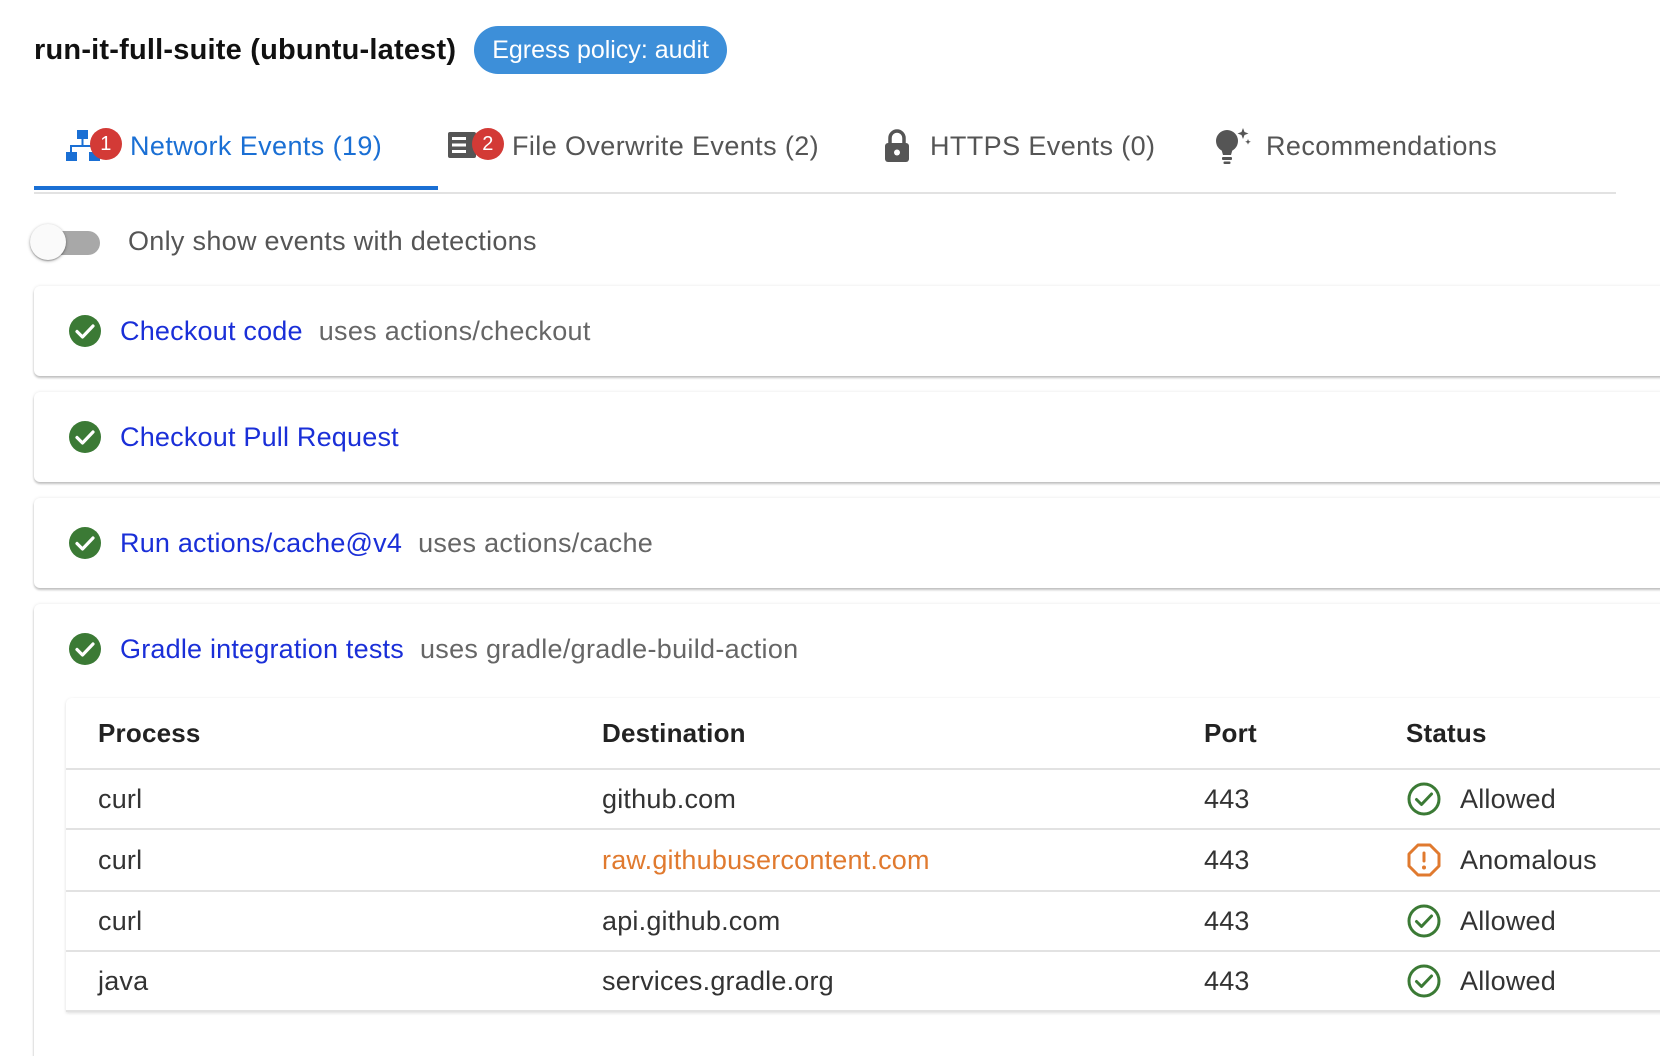 This screenshot has width=1660, height=1056. What do you see at coordinates (847, 331) in the screenshot?
I see `step-card: Checkout code uses actions/checkout` at bounding box center [847, 331].